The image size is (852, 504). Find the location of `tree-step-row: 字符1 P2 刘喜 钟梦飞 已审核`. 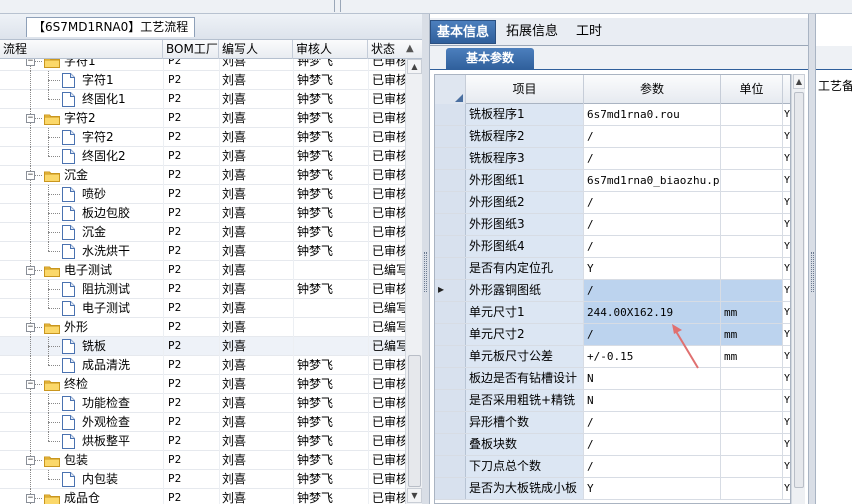

tree-step-row: 字符1 P2 刘喜 钟梦飞 已审核 is located at coordinates (202, 80).